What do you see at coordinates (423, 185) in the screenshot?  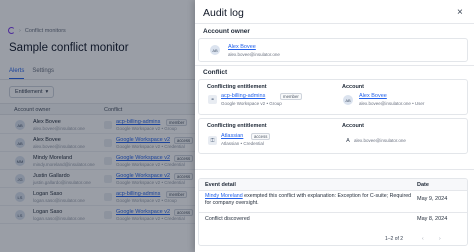 I see `column-date: Date` at bounding box center [423, 185].